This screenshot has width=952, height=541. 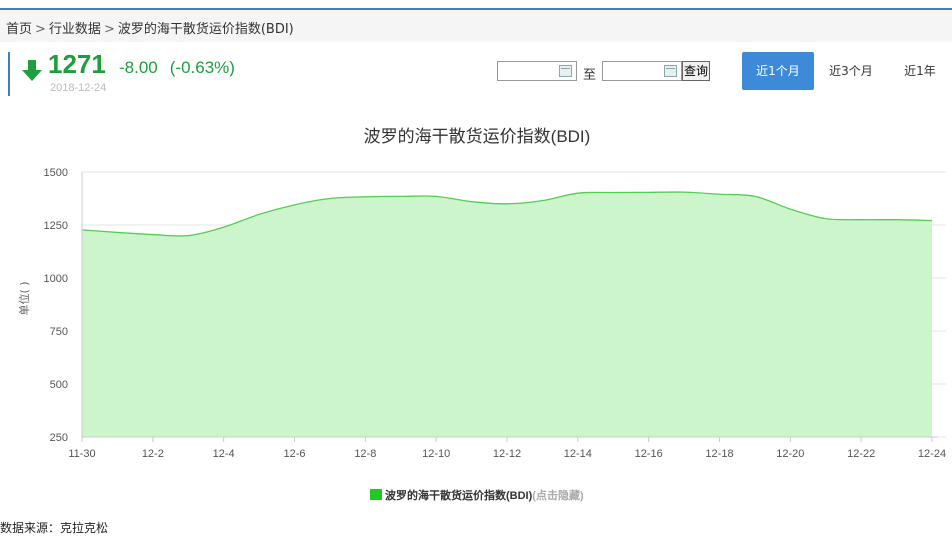 What do you see at coordinates (54, 528) in the screenshot?
I see `data-source: 数据来源：克拉克松` at bounding box center [54, 528].